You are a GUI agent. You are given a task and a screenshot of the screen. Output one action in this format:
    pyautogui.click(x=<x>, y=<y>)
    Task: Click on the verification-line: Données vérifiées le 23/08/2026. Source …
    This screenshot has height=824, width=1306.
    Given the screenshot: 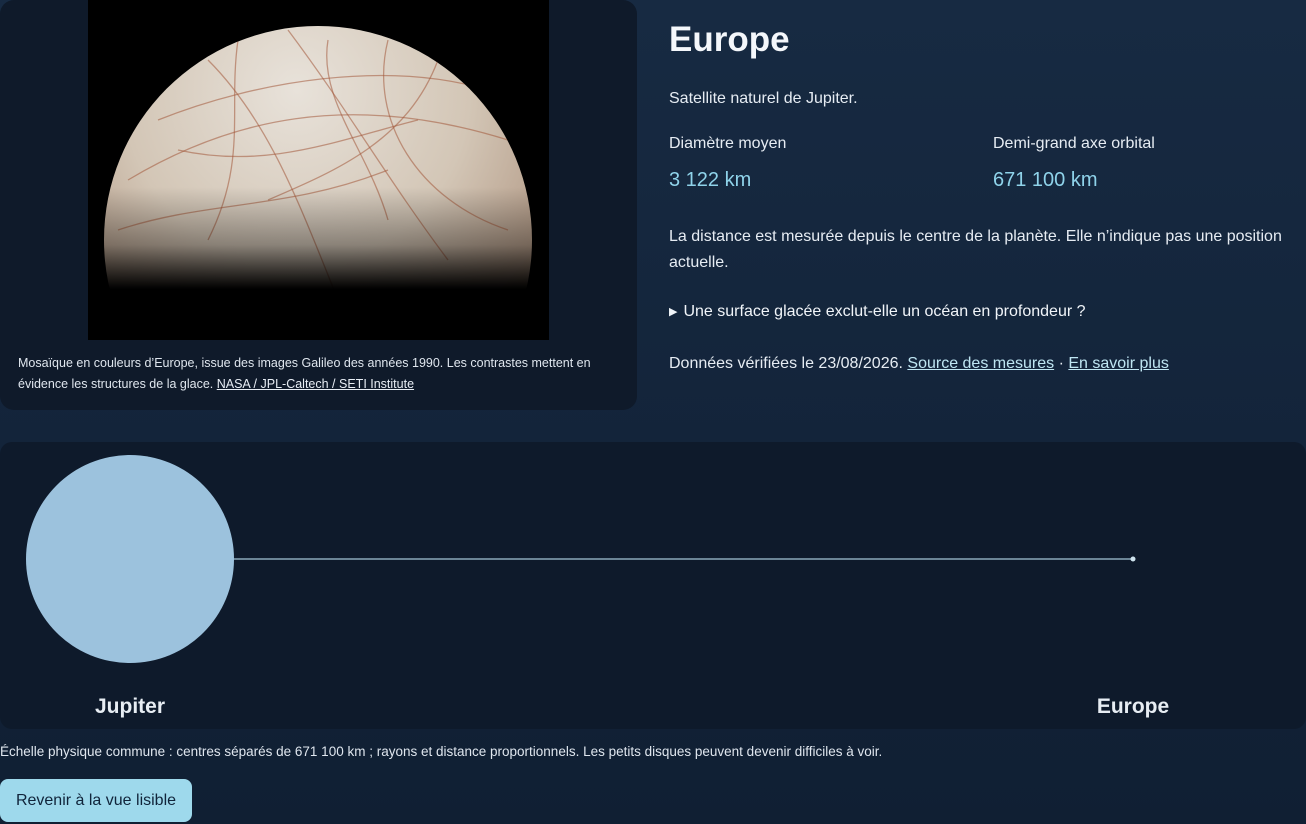 What is the action you would take?
    pyautogui.click(x=919, y=364)
    